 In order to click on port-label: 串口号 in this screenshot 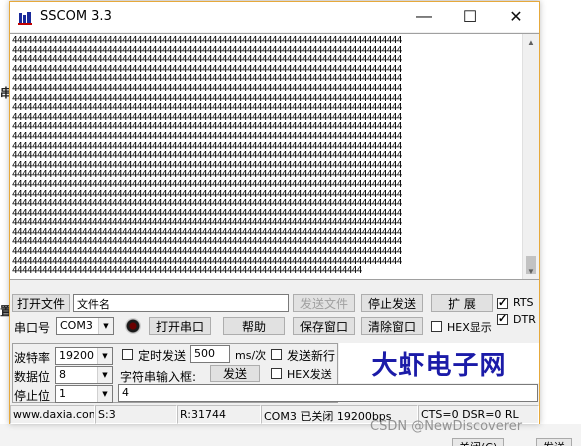, I will do `click(32, 328)`.